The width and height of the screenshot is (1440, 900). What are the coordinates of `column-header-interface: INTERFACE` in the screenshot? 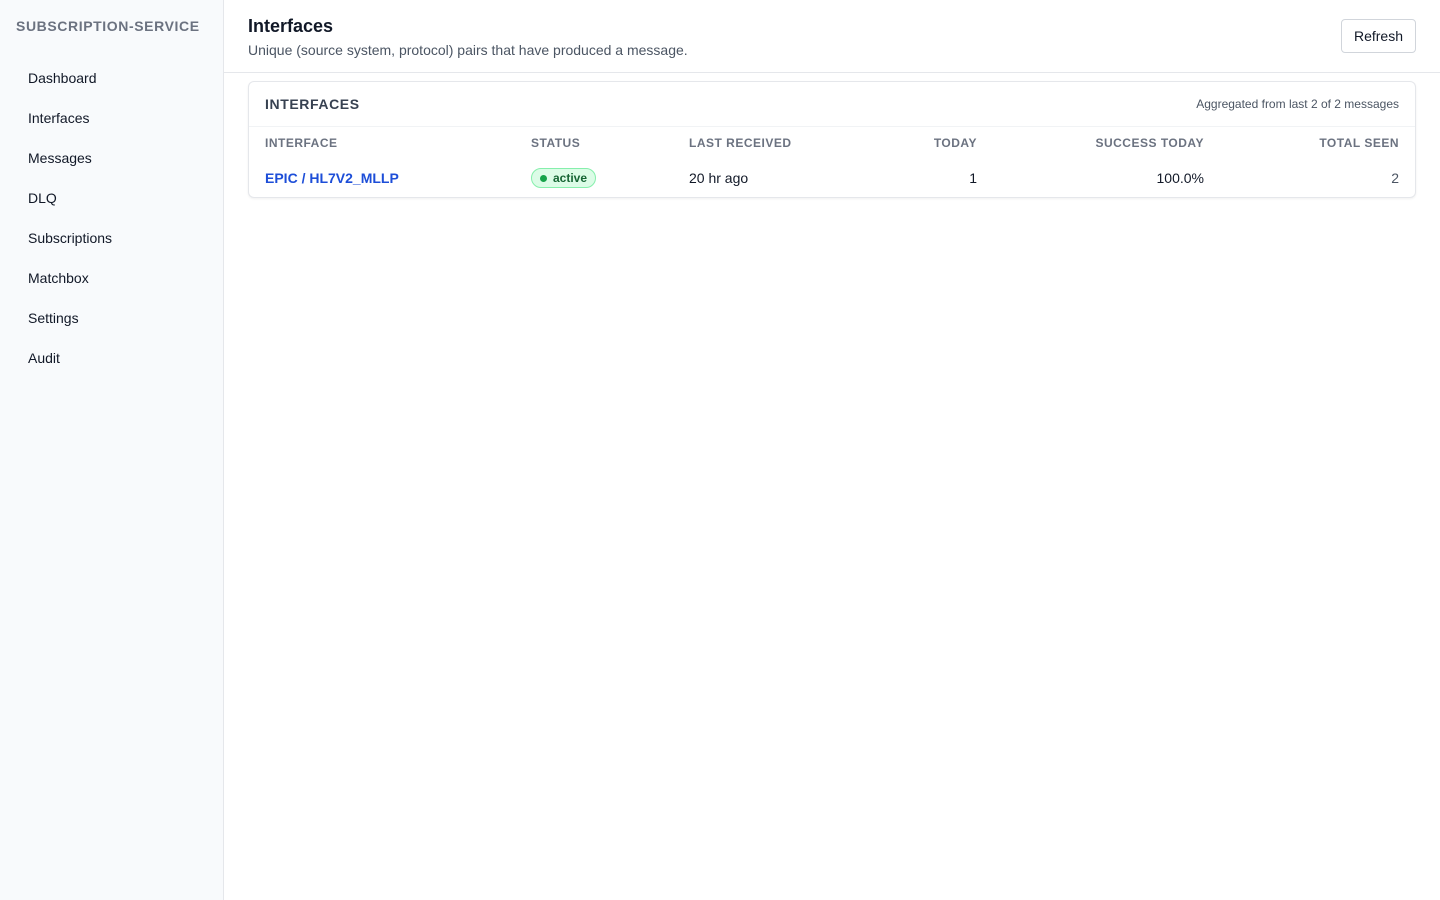 It's located at (382, 143).